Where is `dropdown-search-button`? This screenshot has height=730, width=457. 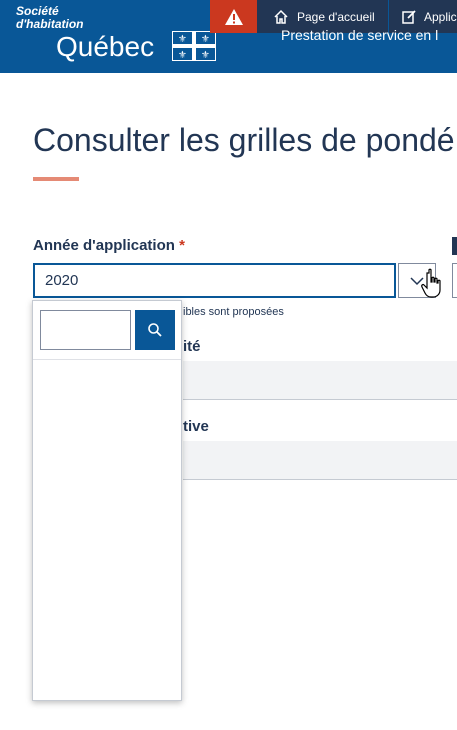 dropdown-search-button is located at coordinates (155, 330).